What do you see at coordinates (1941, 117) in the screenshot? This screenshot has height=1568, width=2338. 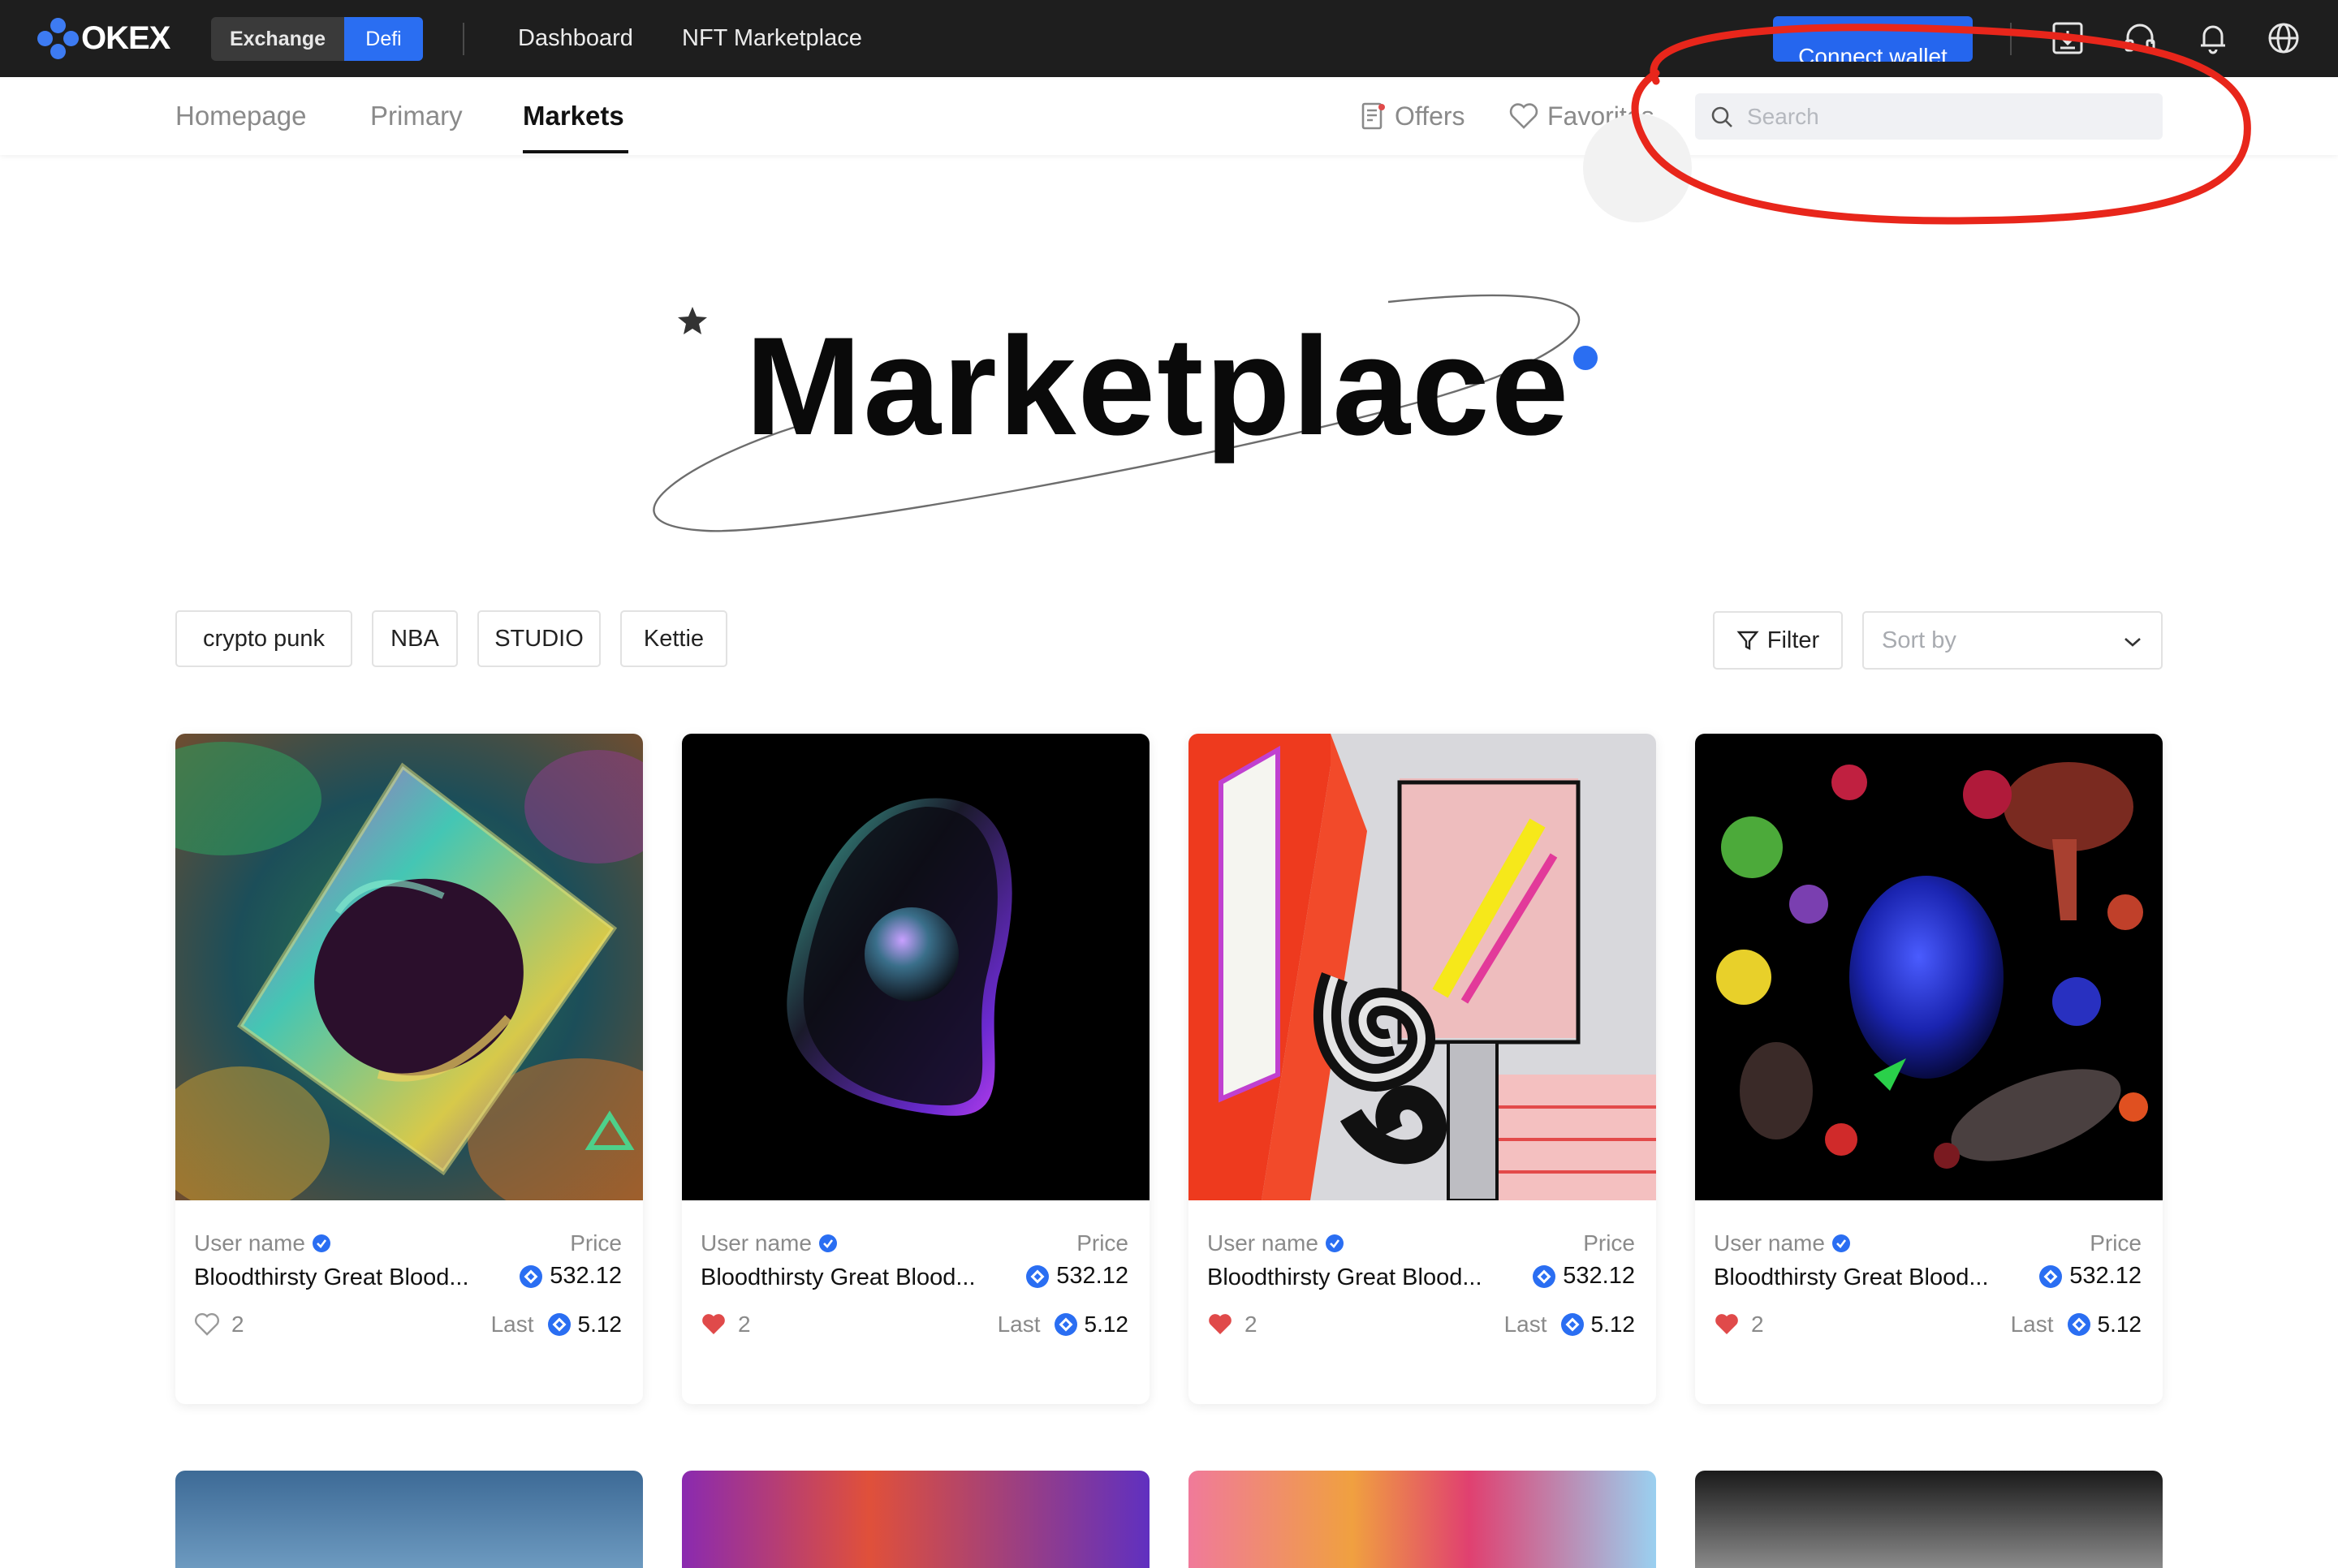 I see `search-input` at bounding box center [1941, 117].